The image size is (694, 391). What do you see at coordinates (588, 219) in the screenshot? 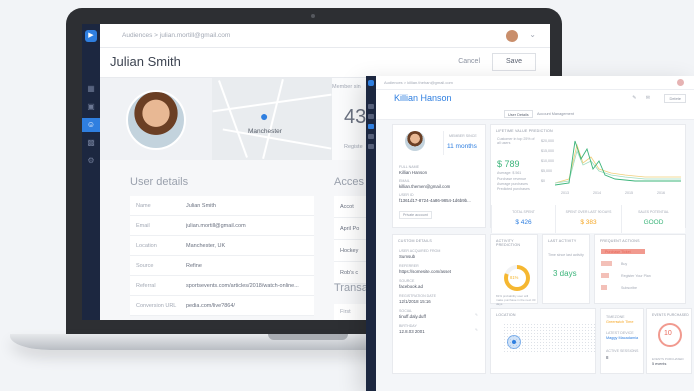
I see `spent-90-days-stat: SPENT OVER LAST 90 DAYS $ 383` at bounding box center [588, 219].